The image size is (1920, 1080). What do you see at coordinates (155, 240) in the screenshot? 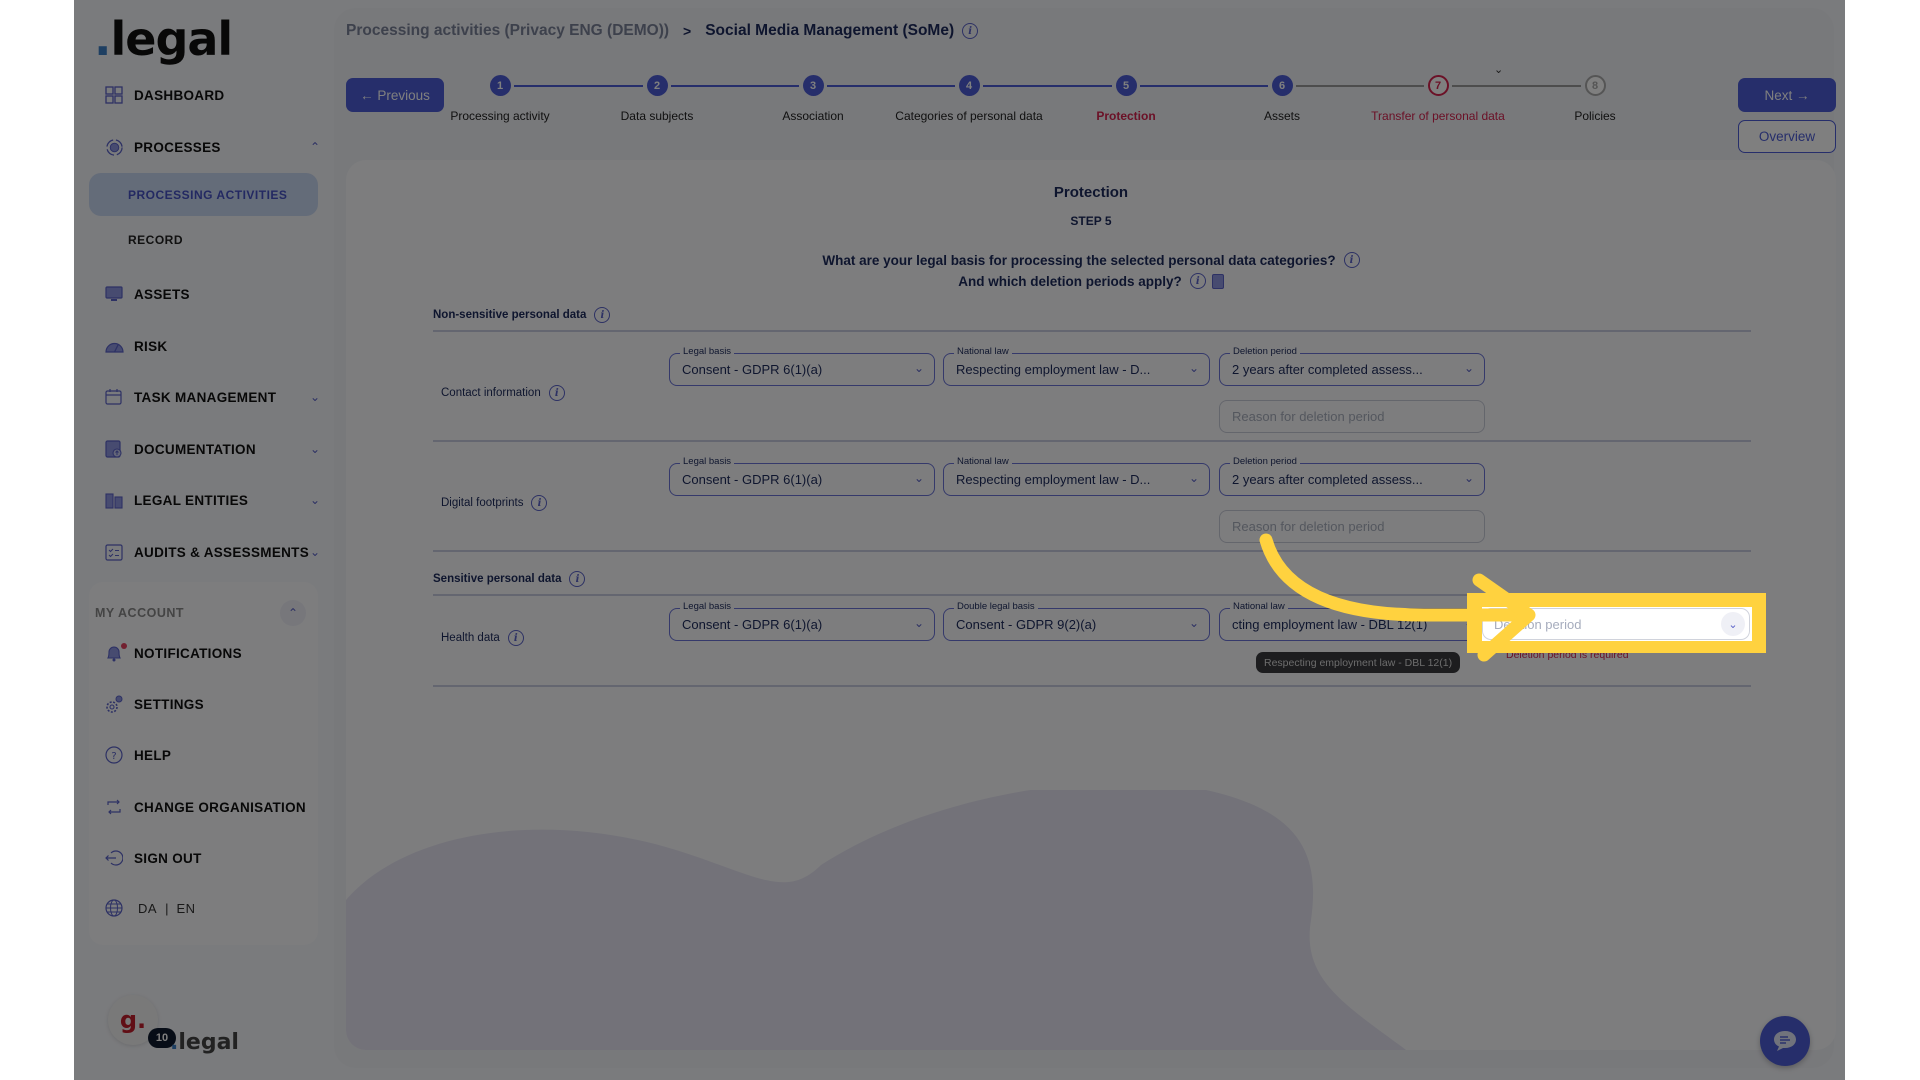
I see `sidebar-subitem-record: RECORD` at bounding box center [155, 240].